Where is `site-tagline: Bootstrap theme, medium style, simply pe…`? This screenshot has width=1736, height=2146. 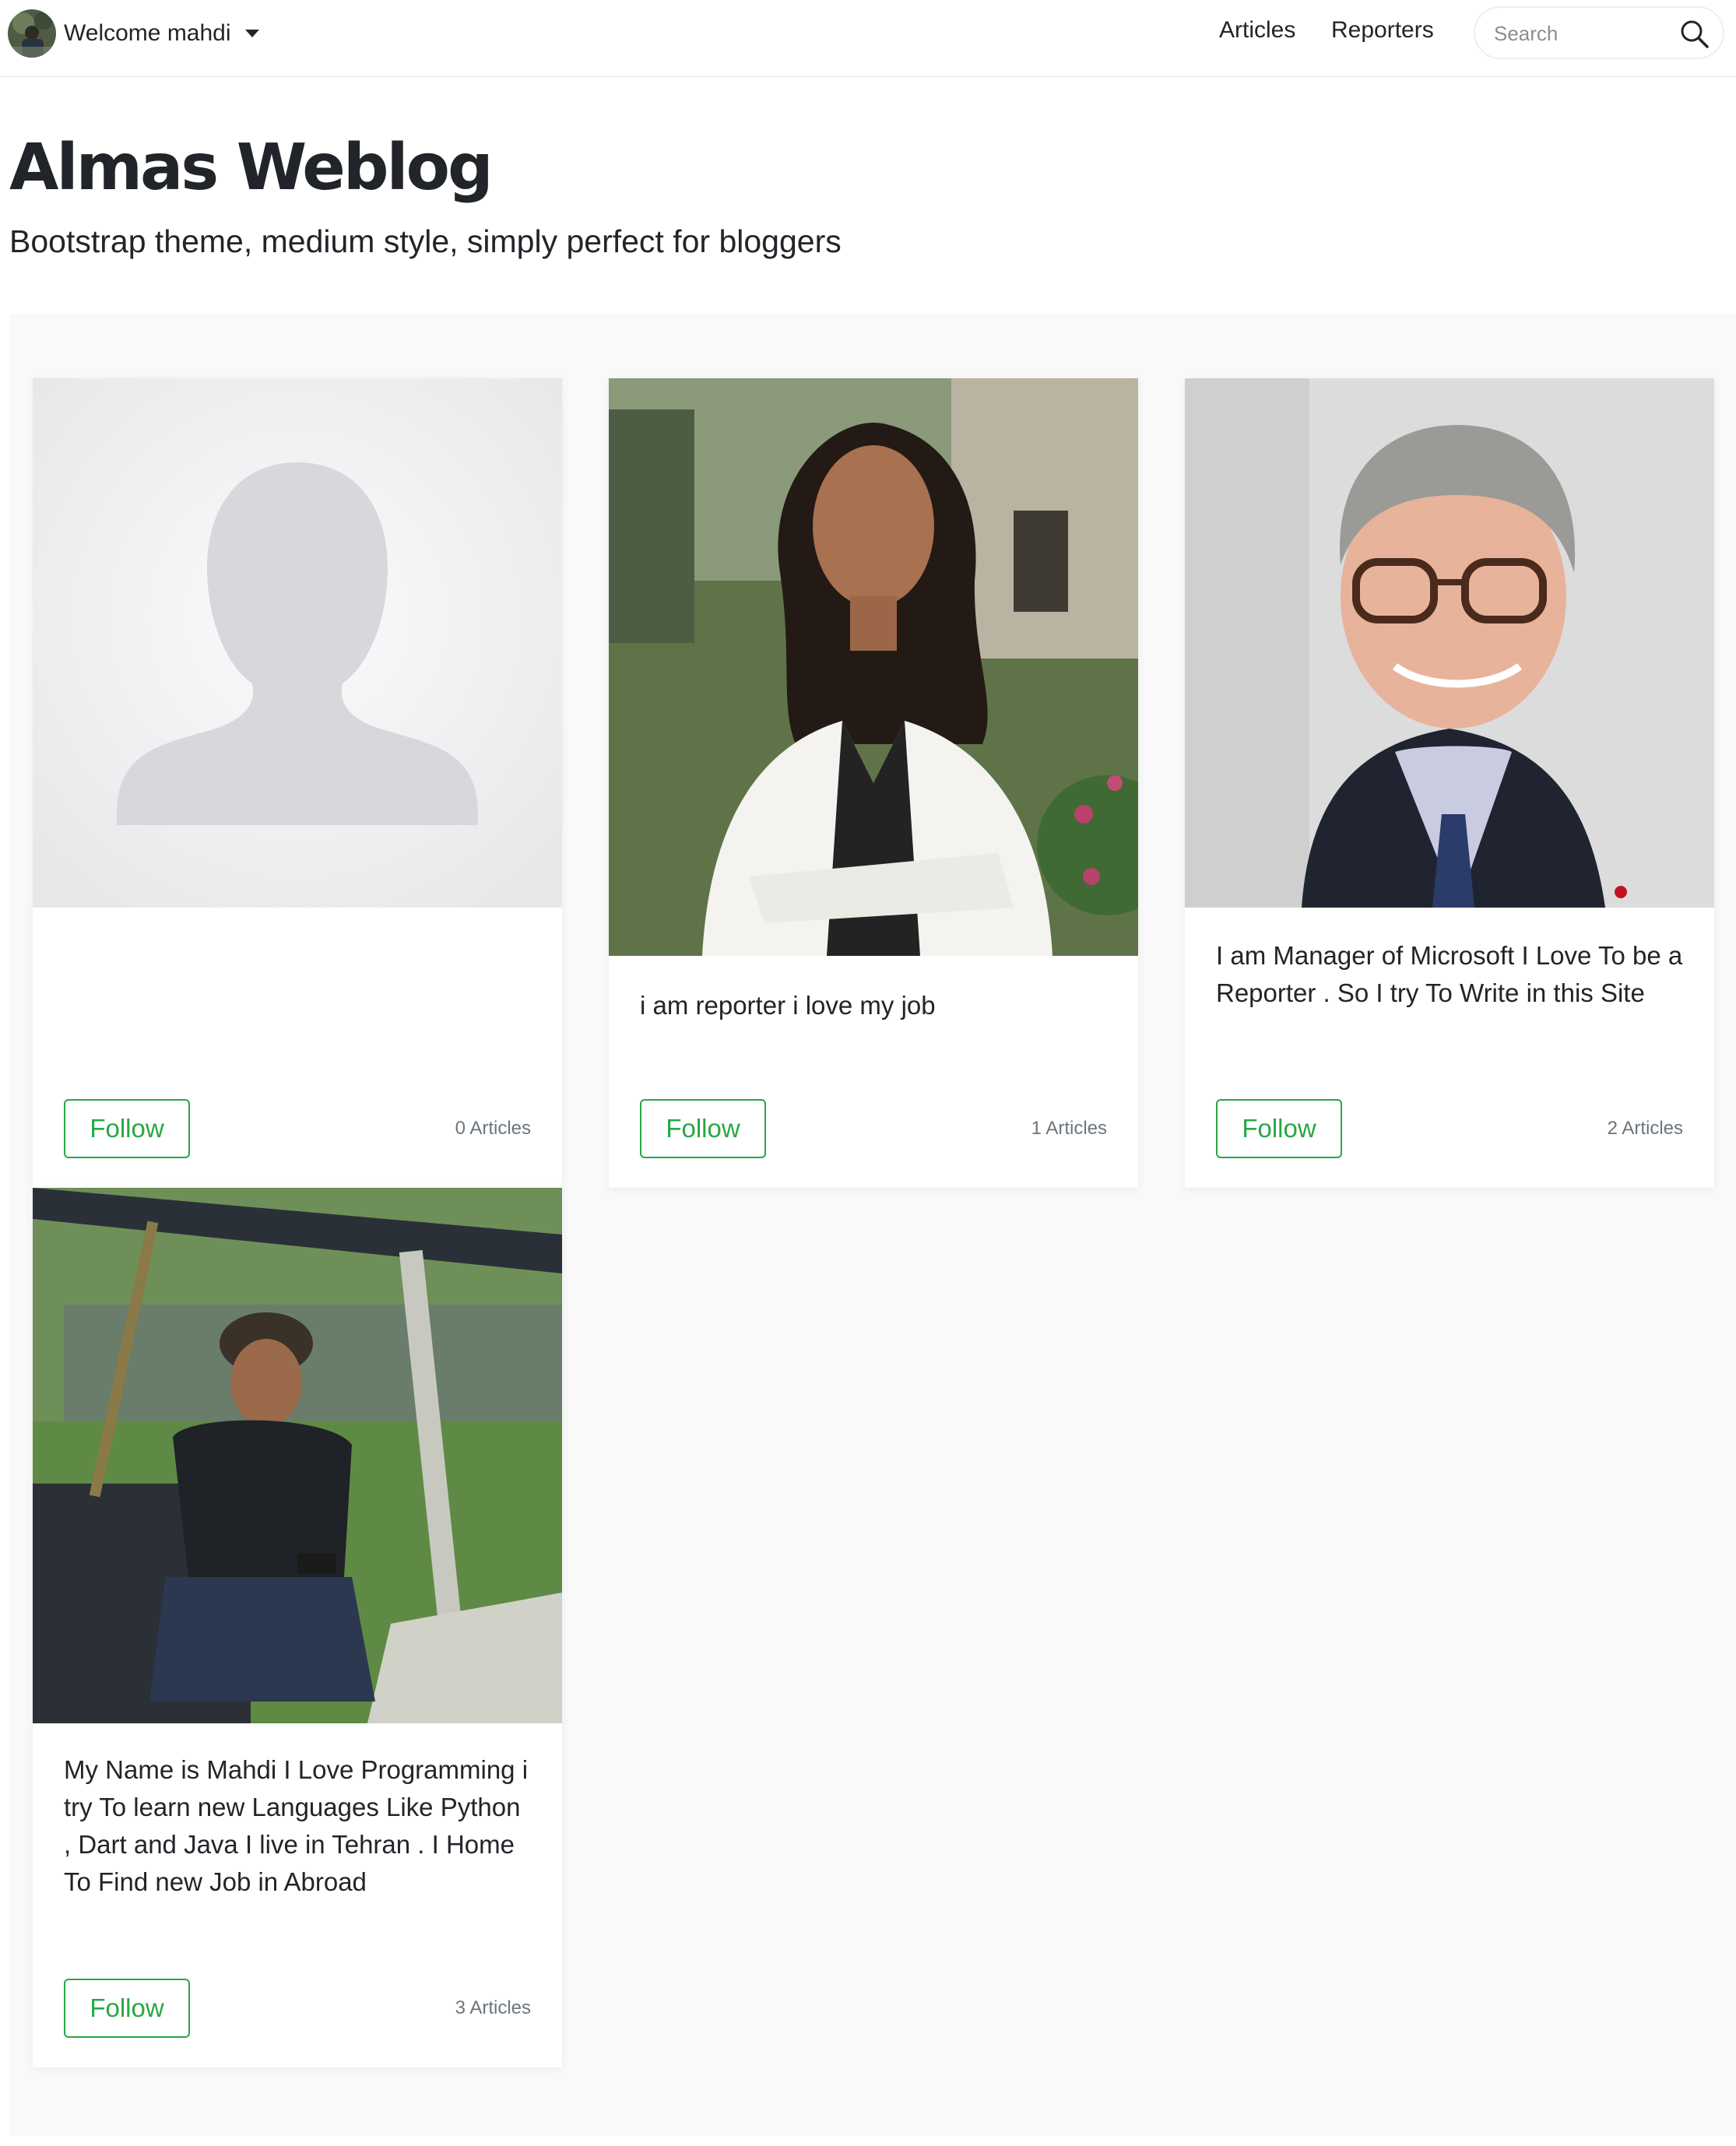 site-tagline: Bootstrap theme, medium style, simply pe… is located at coordinates (425, 241).